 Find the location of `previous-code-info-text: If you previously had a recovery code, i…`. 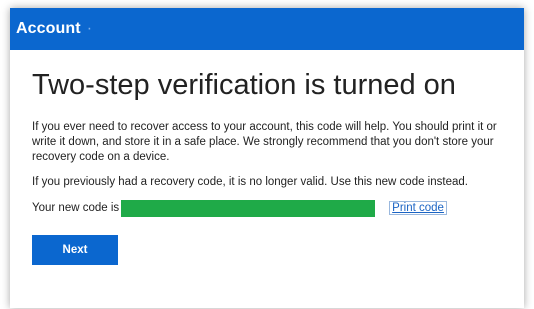

previous-code-info-text: If you previously had a recovery code, i… is located at coordinates (250, 181).